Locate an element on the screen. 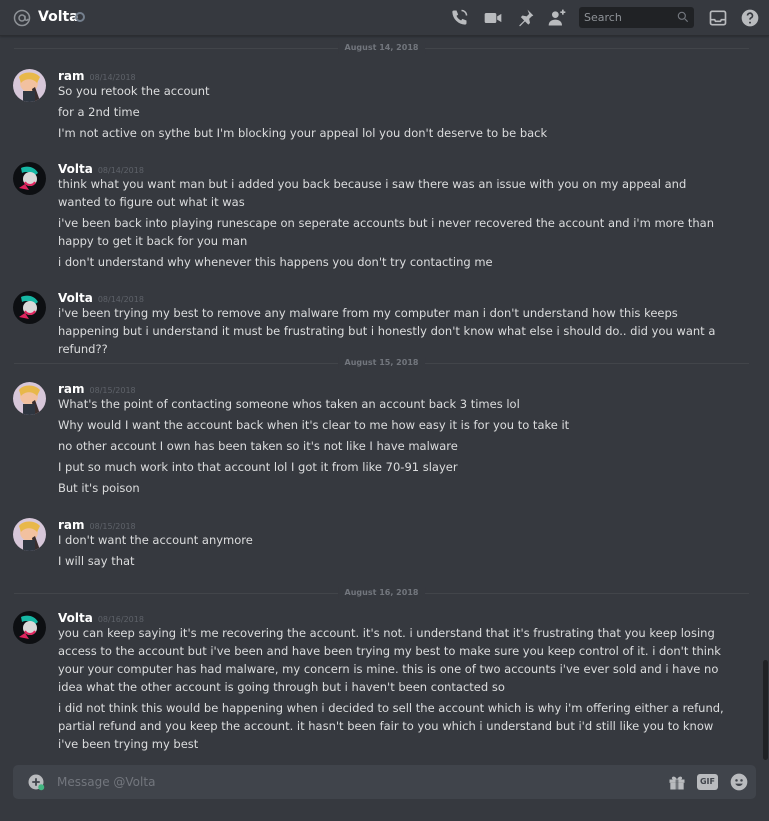  help-icon is located at coordinates (750, 18).